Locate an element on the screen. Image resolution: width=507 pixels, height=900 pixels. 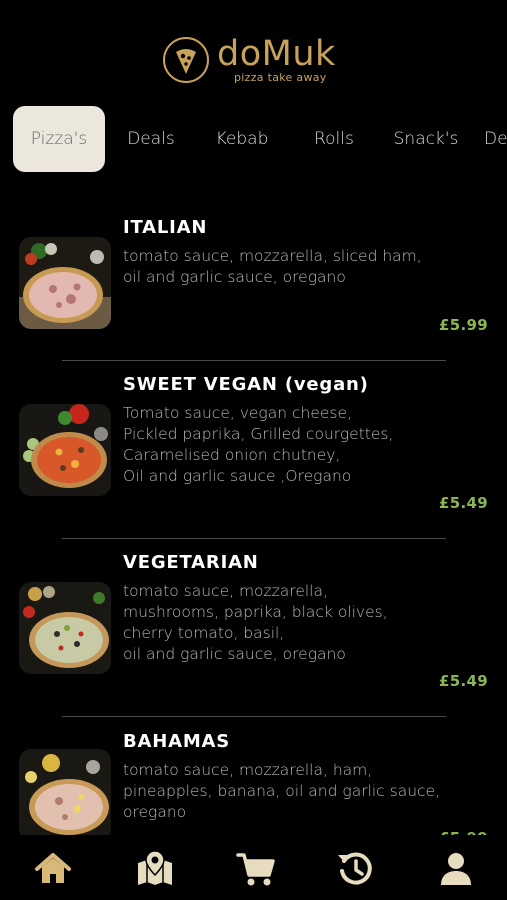
bottom-navigation is located at coordinates (253, 867).